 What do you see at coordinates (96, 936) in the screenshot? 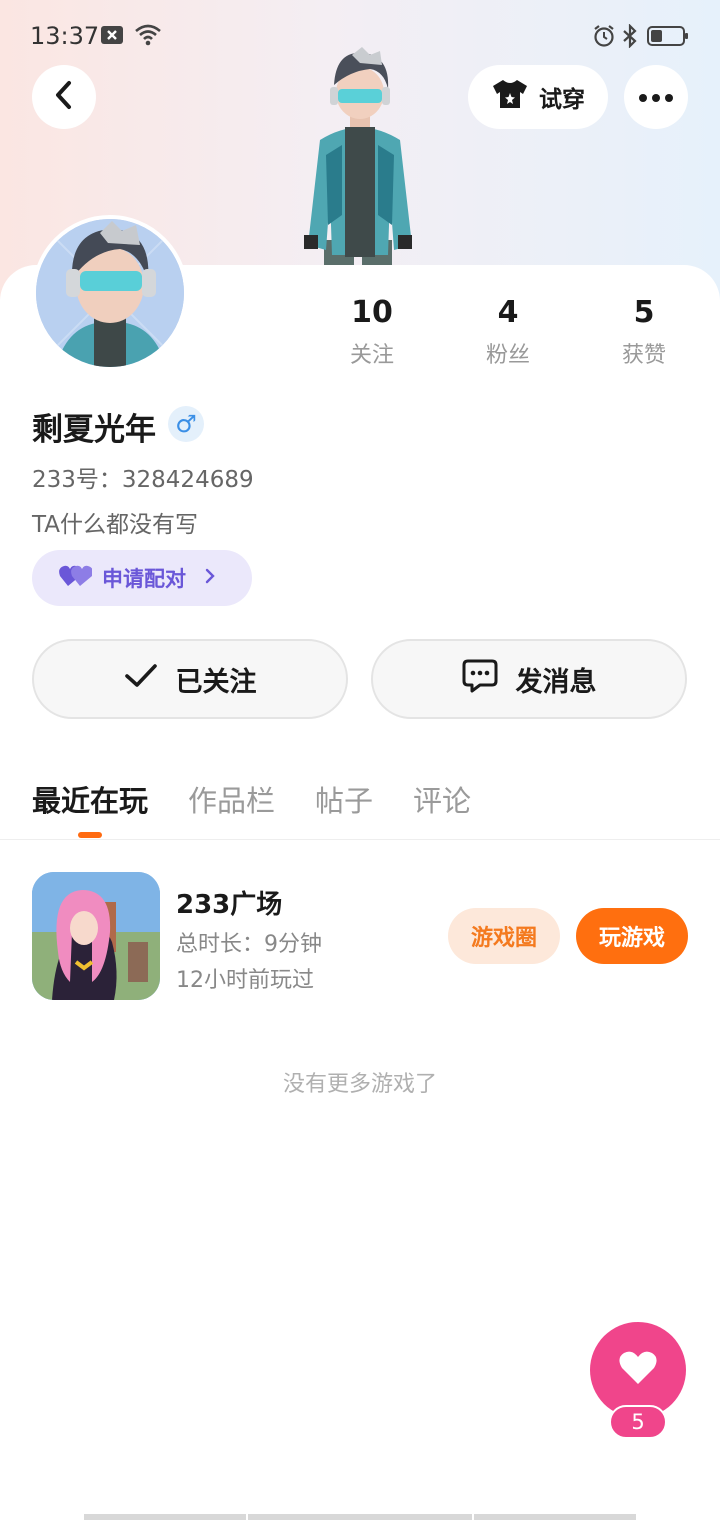
I see `game-icon` at bounding box center [96, 936].